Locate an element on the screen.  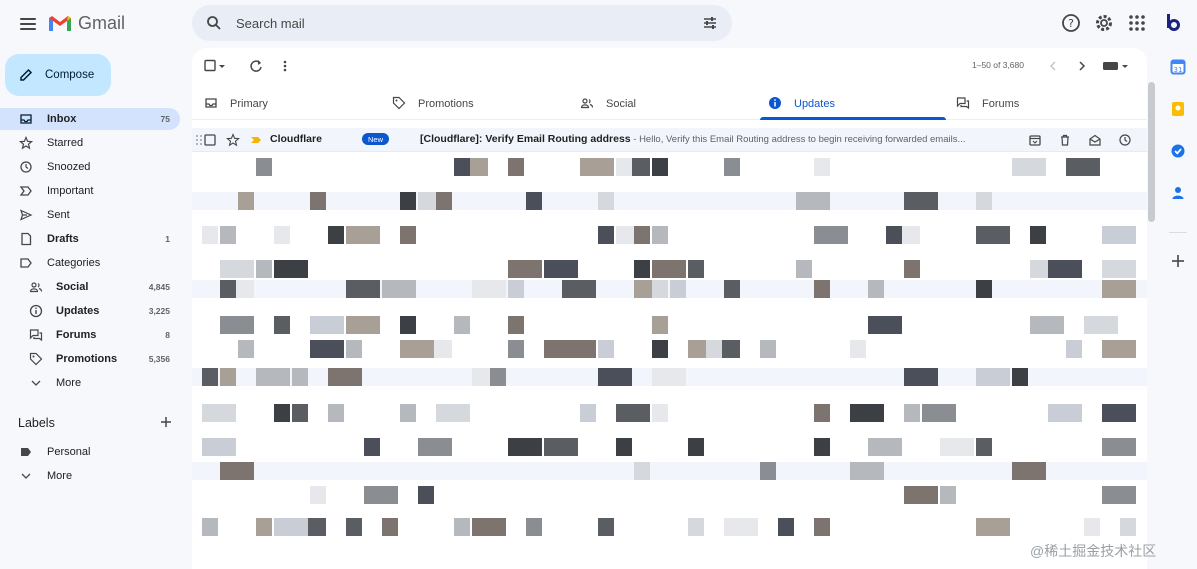
top-bar: Gmail Search mail ? is located at coordinates (598, 24).